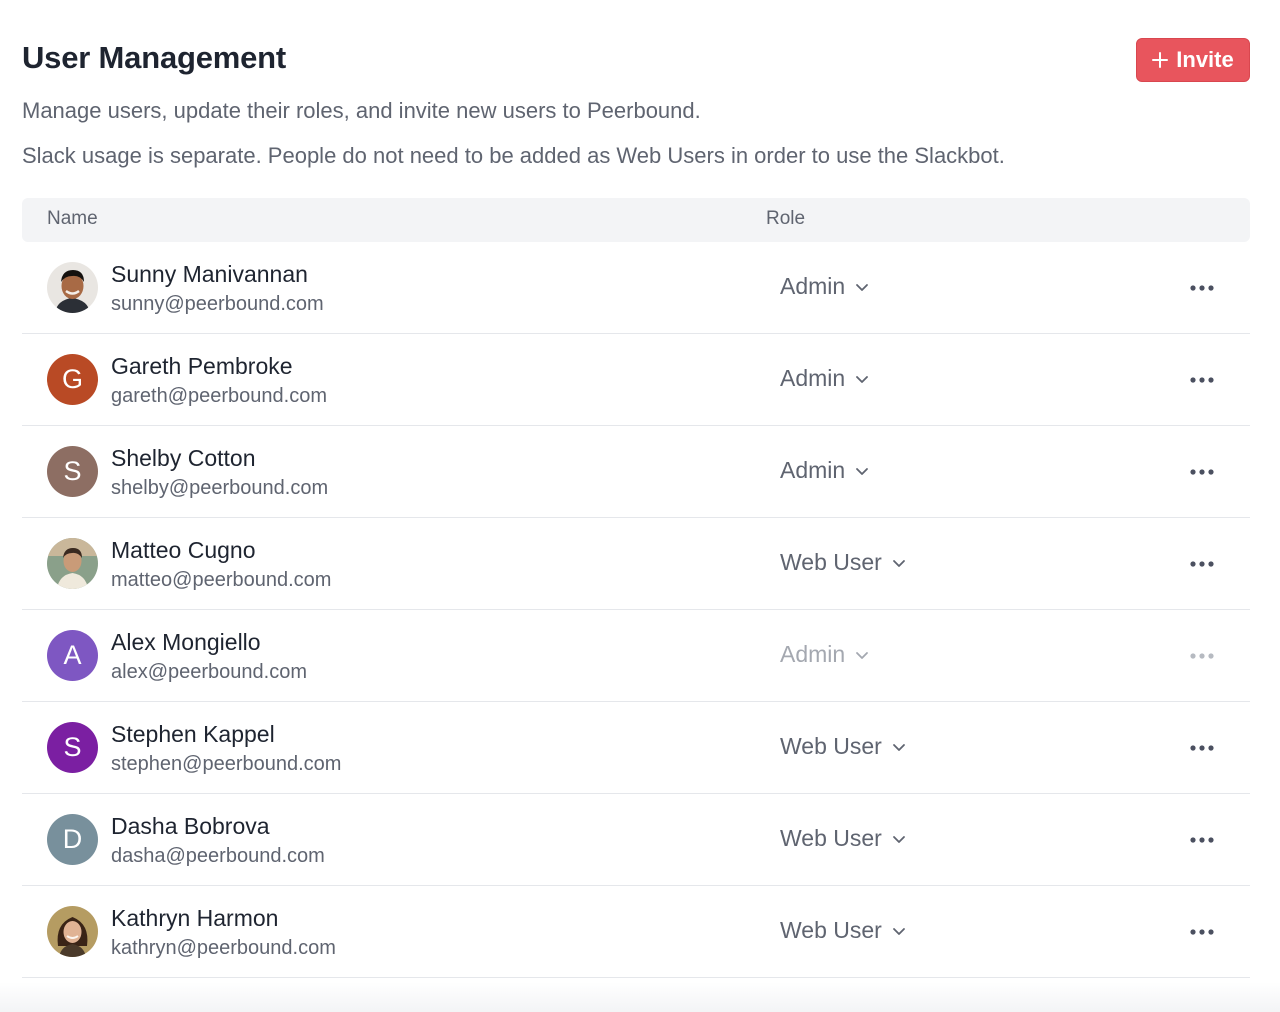 This screenshot has width=1280, height=1012. Describe the element at coordinates (636, 220) in the screenshot. I see `table-header: Name Role` at that location.